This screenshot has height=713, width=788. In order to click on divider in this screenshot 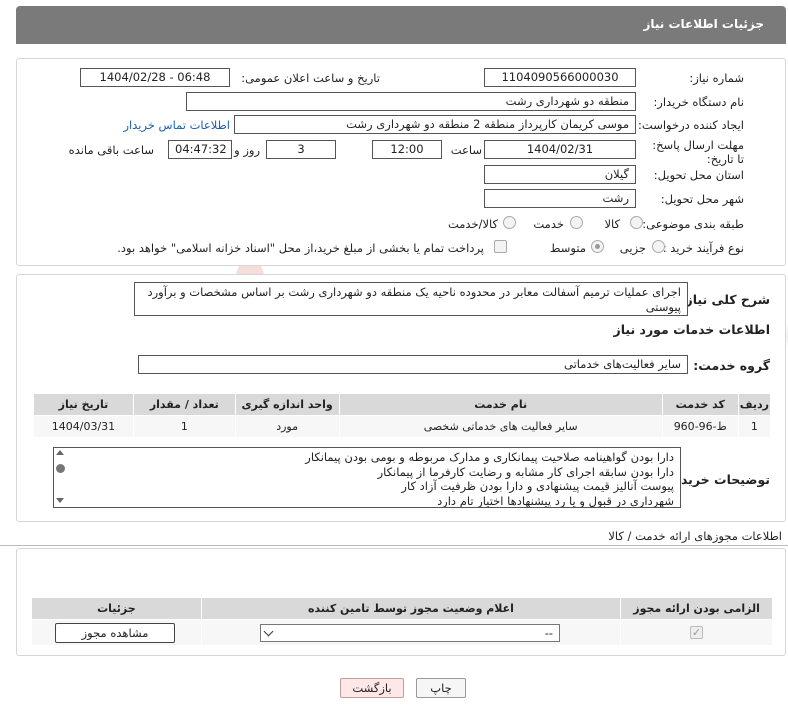, I will do `click(394, 545)`.